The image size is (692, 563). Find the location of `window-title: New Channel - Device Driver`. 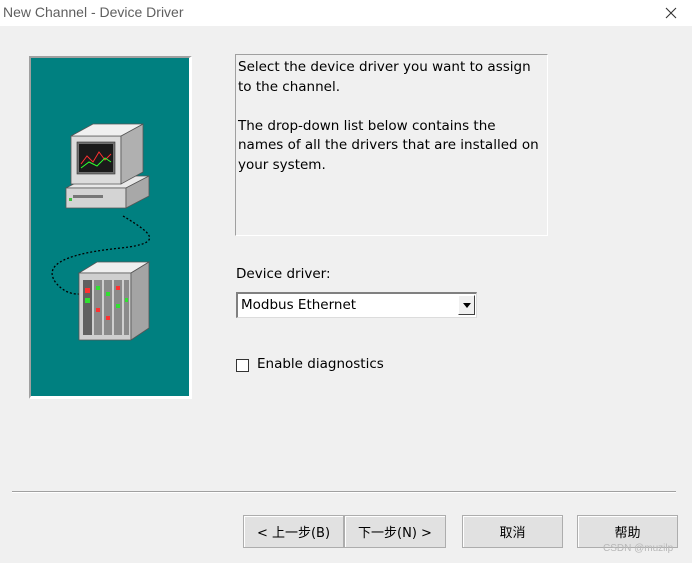

window-title: New Channel - Device Driver is located at coordinates (93, 12).